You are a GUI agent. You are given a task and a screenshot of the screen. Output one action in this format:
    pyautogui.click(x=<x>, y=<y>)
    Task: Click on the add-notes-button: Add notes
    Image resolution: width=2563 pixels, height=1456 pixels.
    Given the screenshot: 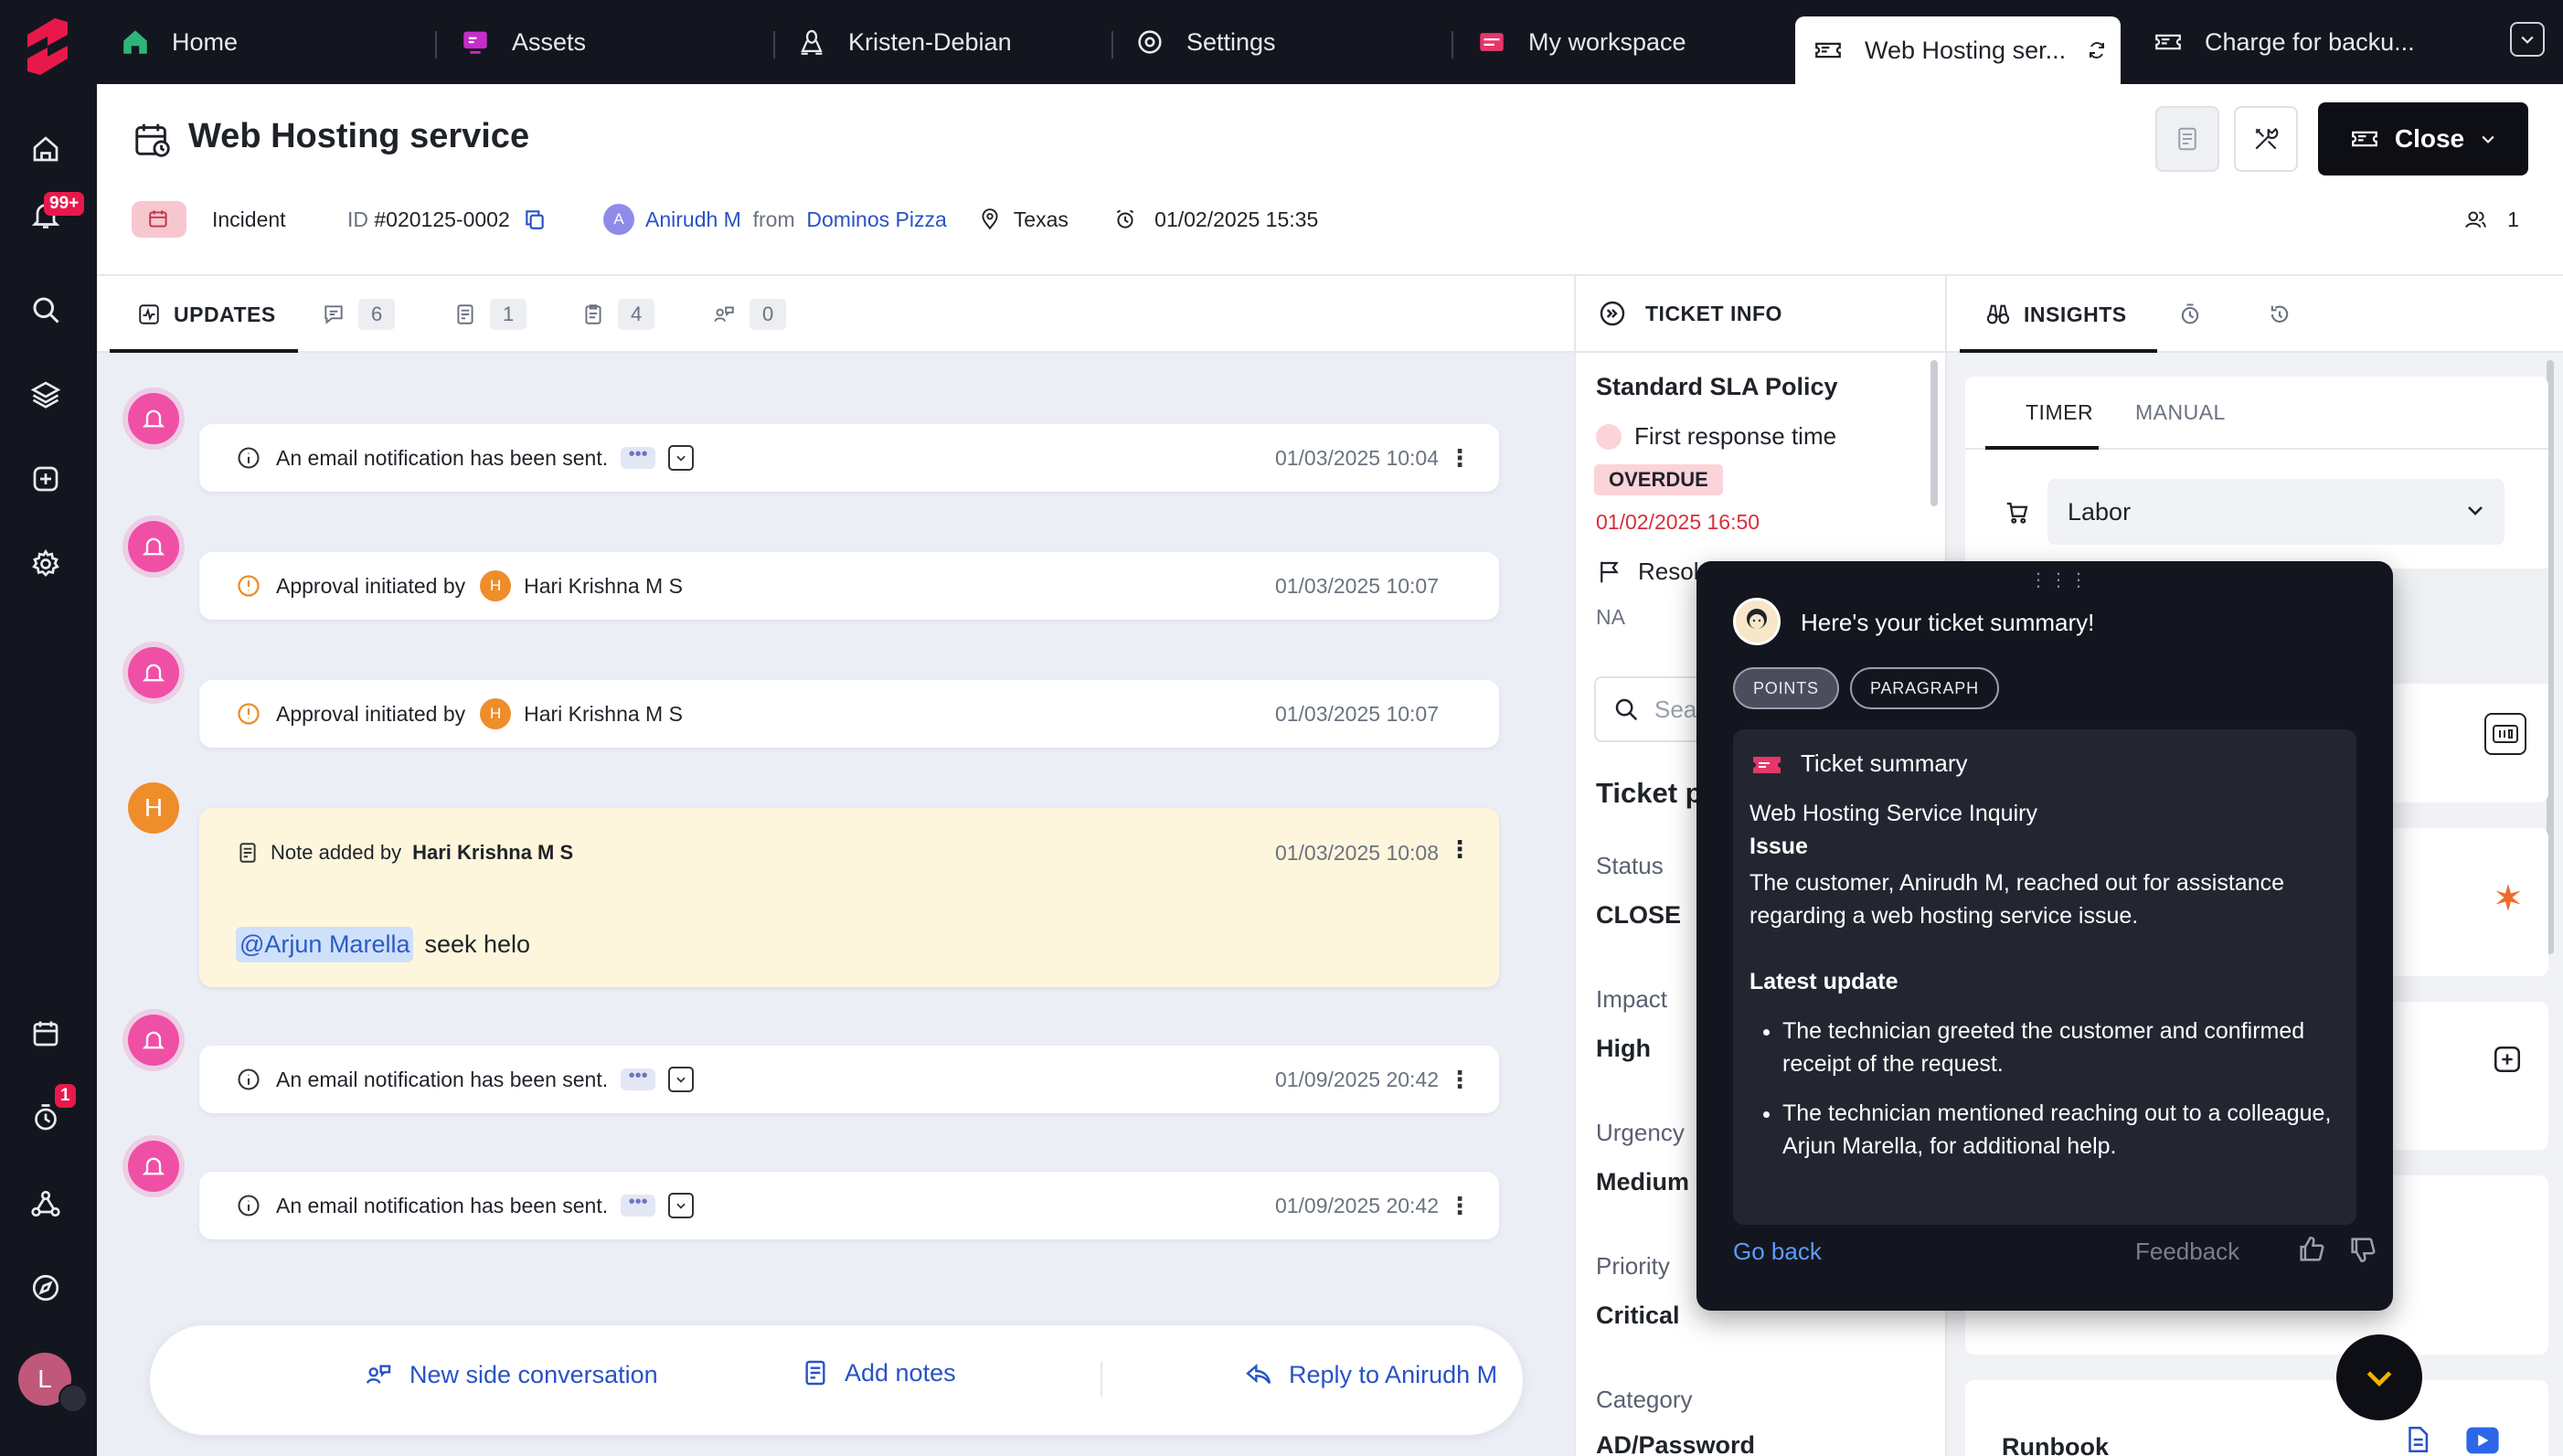 What is the action you would take?
    pyautogui.click(x=878, y=1373)
    